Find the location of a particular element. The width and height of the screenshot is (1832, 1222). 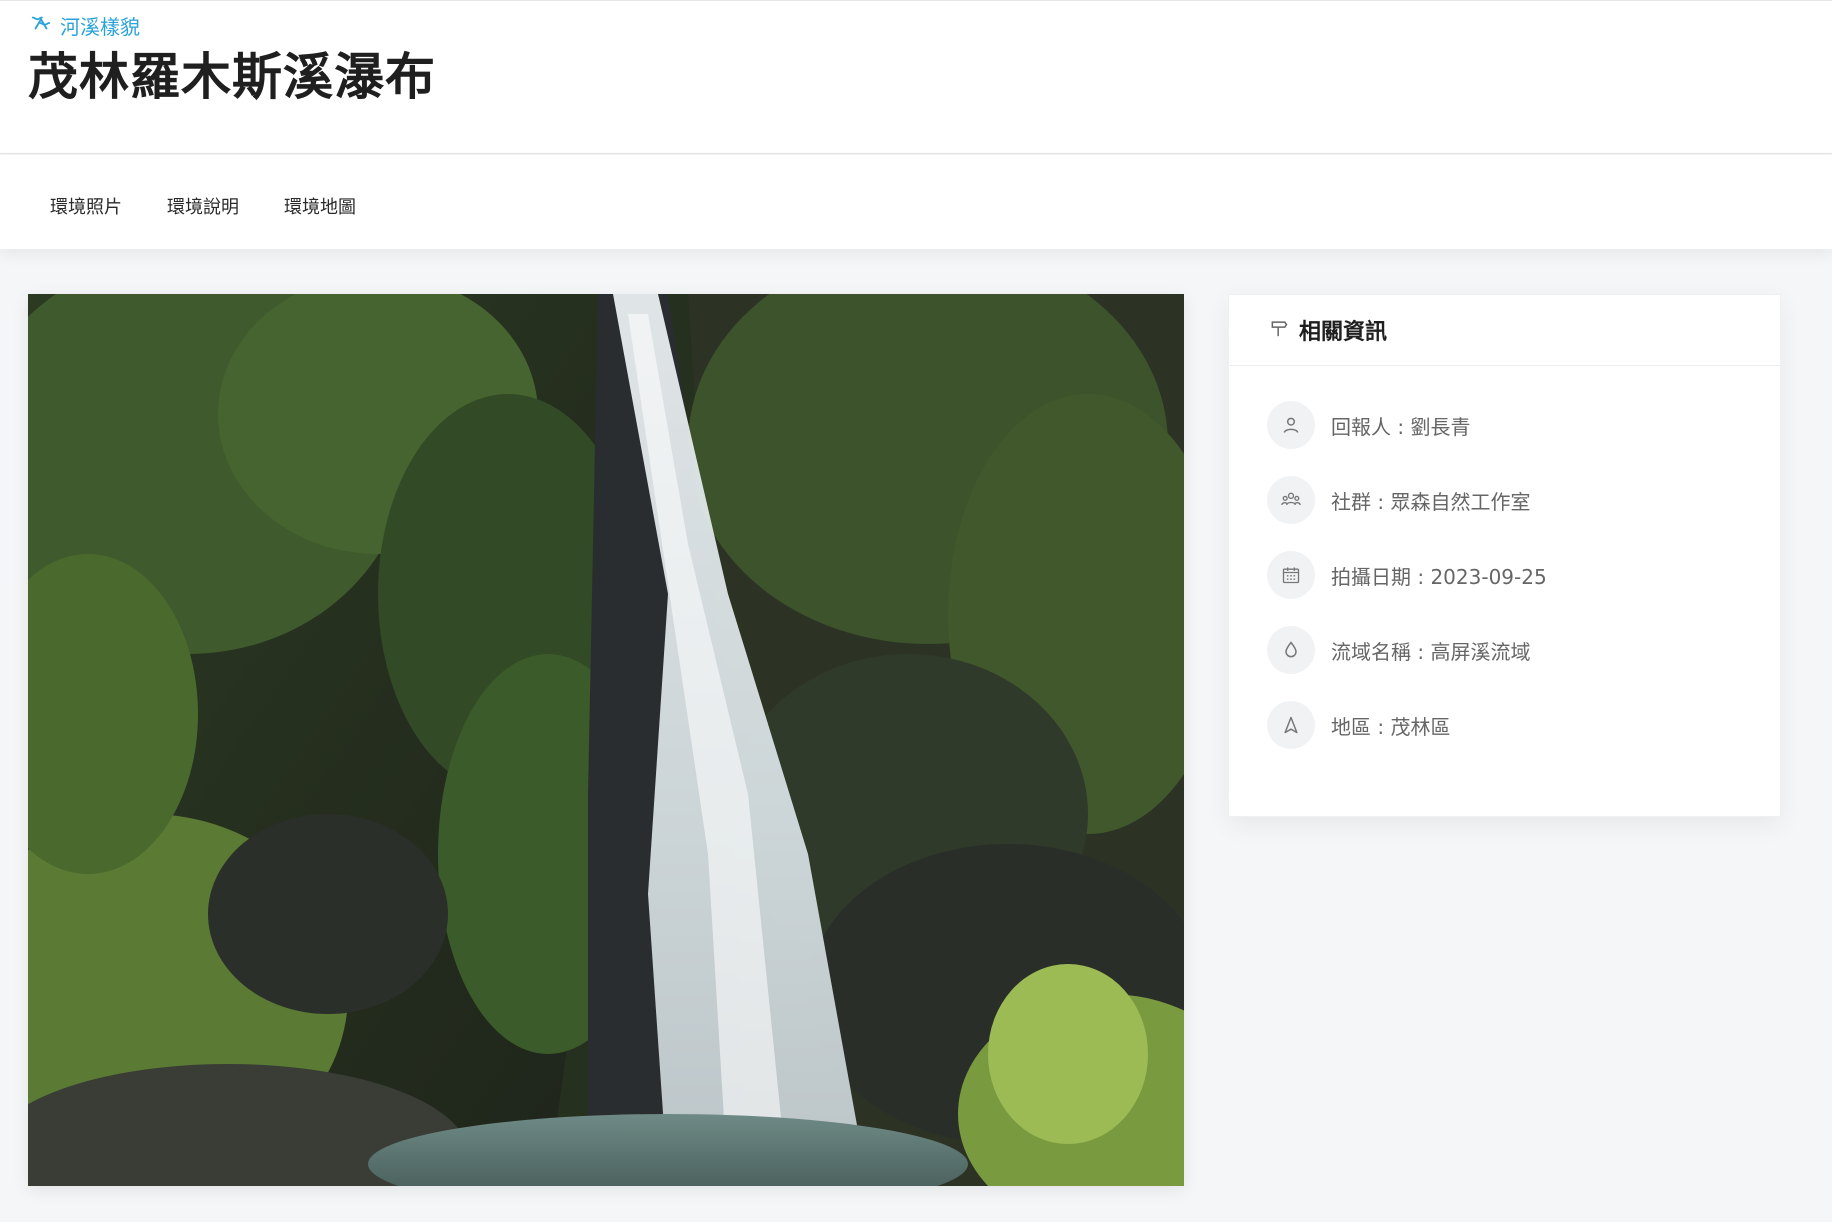

breadcrumb: 河溪樣貌 is located at coordinates (85, 25).